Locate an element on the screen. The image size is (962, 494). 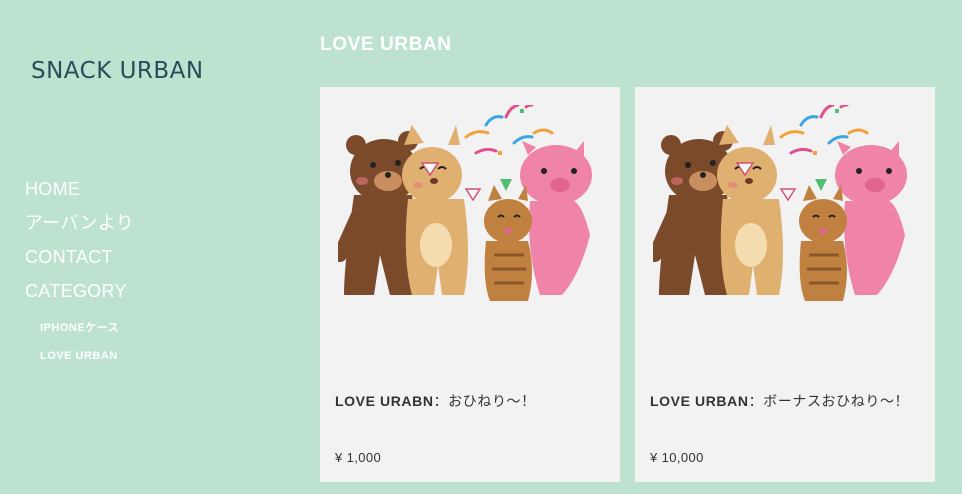
site-logo: SNACK URBAN is located at coordinates (117, 71).